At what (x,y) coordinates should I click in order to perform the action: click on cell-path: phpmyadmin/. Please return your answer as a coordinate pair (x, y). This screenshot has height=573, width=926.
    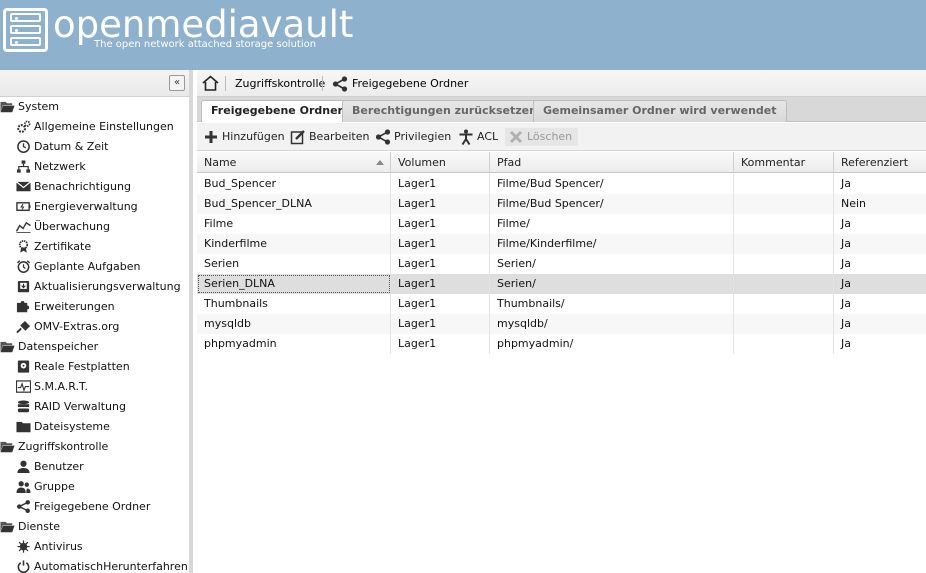
    Looking at the image, I should click on (612, 344).